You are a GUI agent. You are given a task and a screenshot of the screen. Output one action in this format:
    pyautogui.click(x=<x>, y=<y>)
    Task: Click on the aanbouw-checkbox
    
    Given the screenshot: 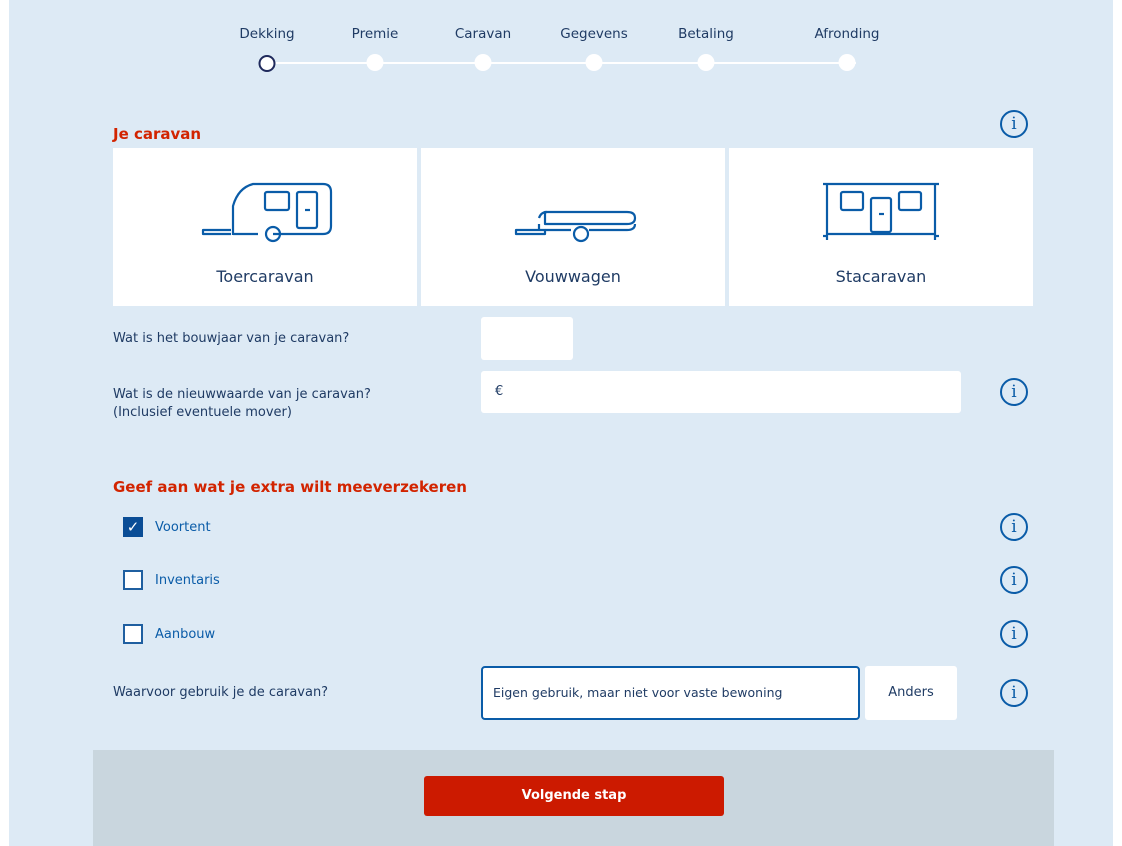 What is the action you would take?
    pyautogui.click(x=133, y=634)
    